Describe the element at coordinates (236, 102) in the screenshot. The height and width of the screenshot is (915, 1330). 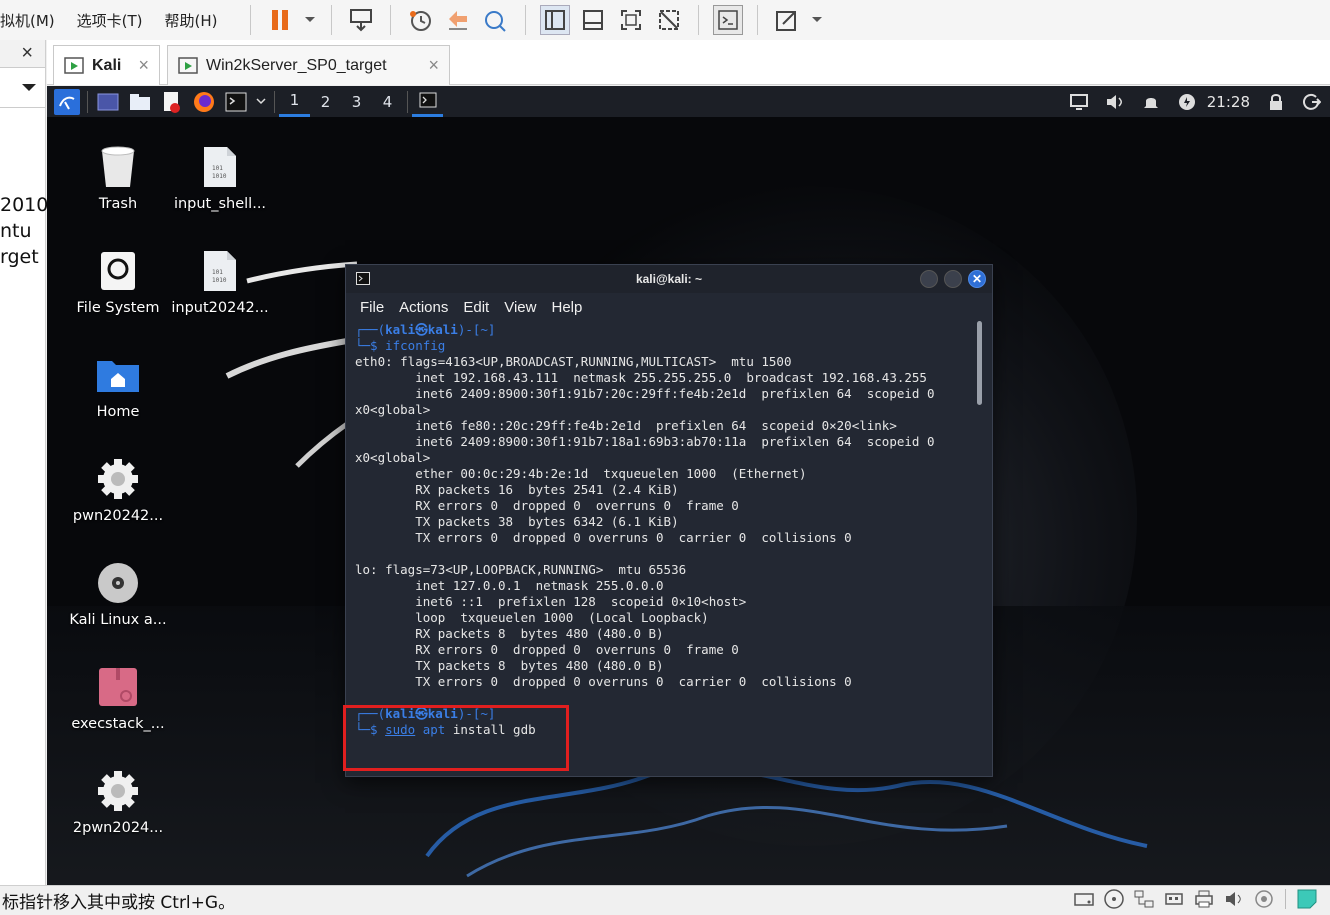
I see `terminal-launcher-icon` at that location.